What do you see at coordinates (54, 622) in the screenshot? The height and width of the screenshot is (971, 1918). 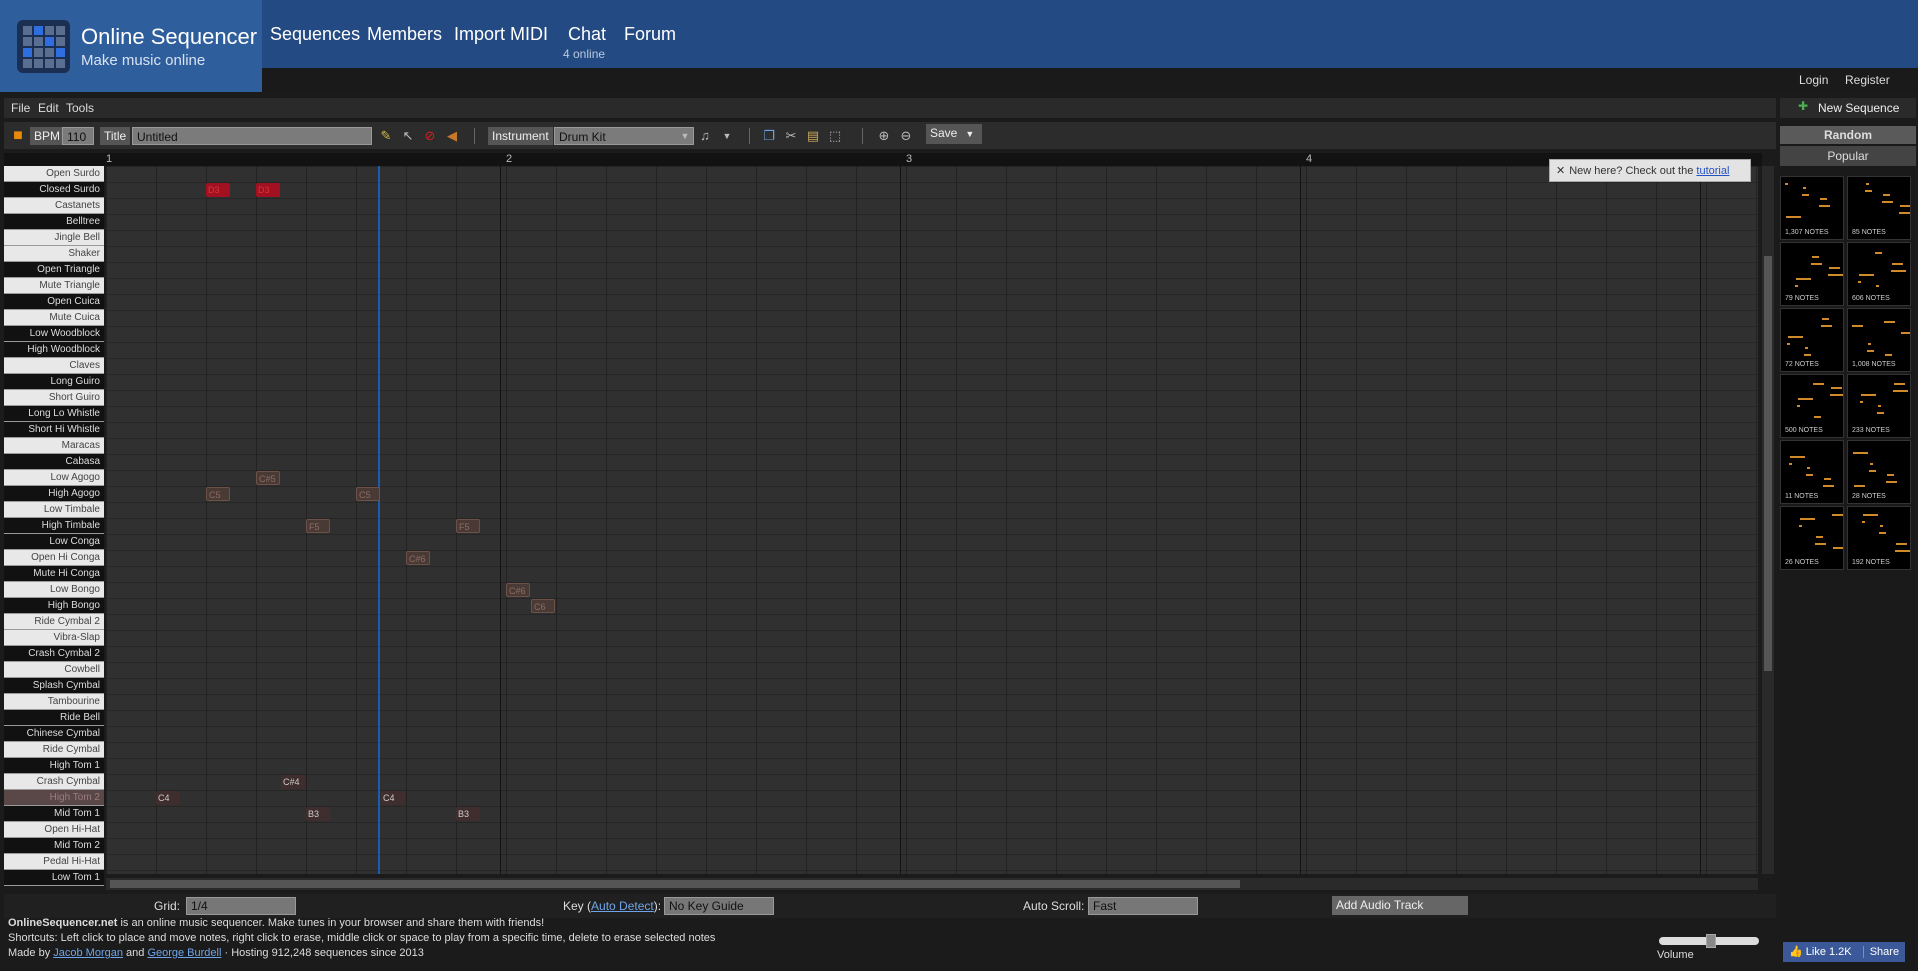 I see `key-row: Ride Cymbal 2` at bounding box center [54, 622].